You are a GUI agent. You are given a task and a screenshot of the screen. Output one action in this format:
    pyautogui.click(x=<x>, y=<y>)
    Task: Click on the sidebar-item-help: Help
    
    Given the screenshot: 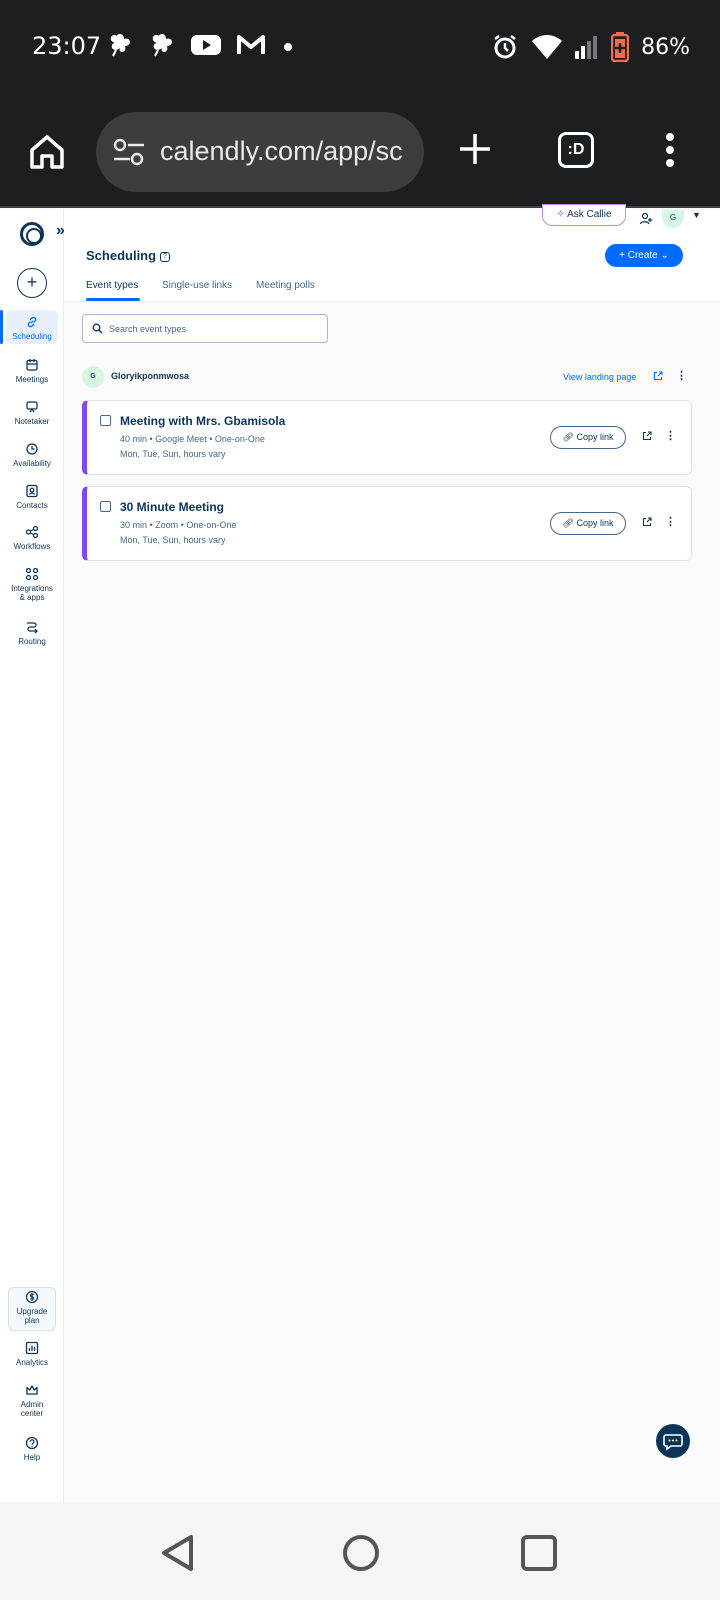 What is the action you would take?
    pyautogui.click(x=32, y=1449)
    